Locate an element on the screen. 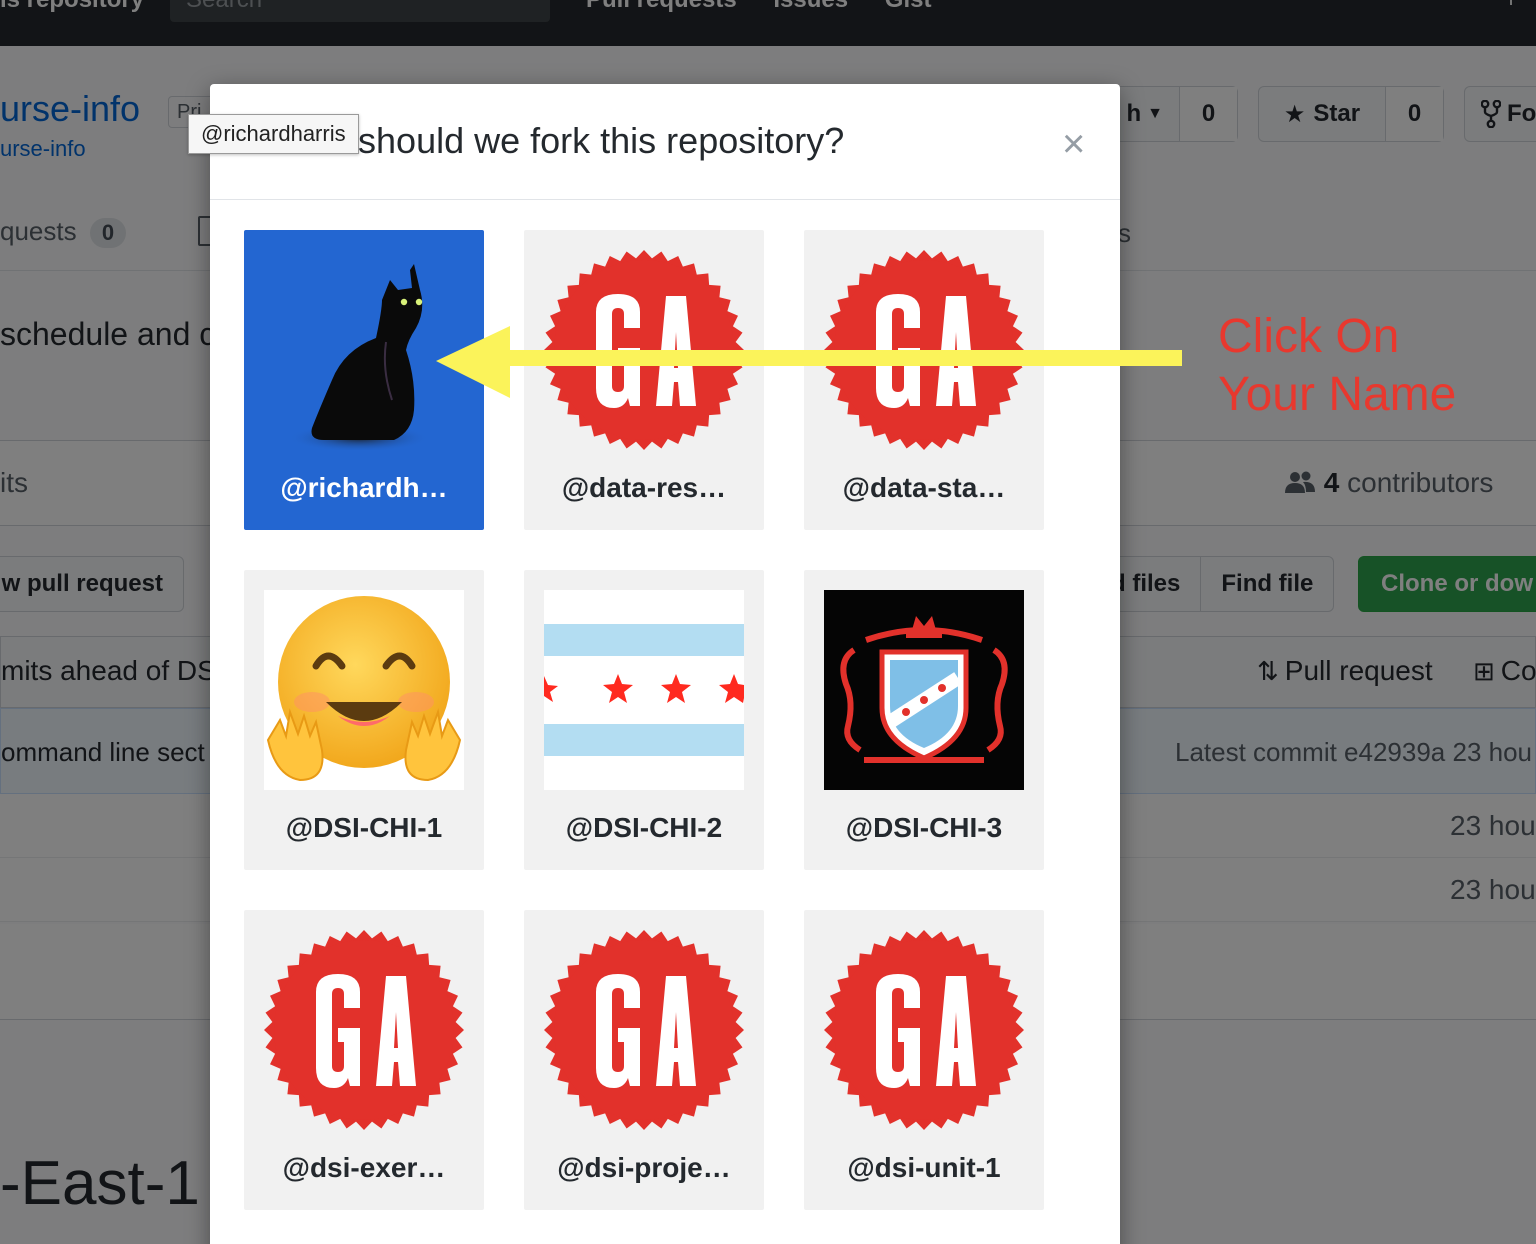  owner-name: @dsi-unit-1 is located at coordinates (924, 1167).